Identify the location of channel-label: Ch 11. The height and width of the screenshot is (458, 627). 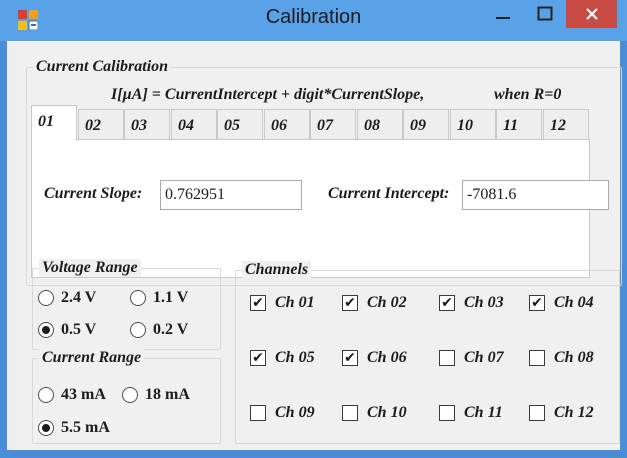
(483, 412).